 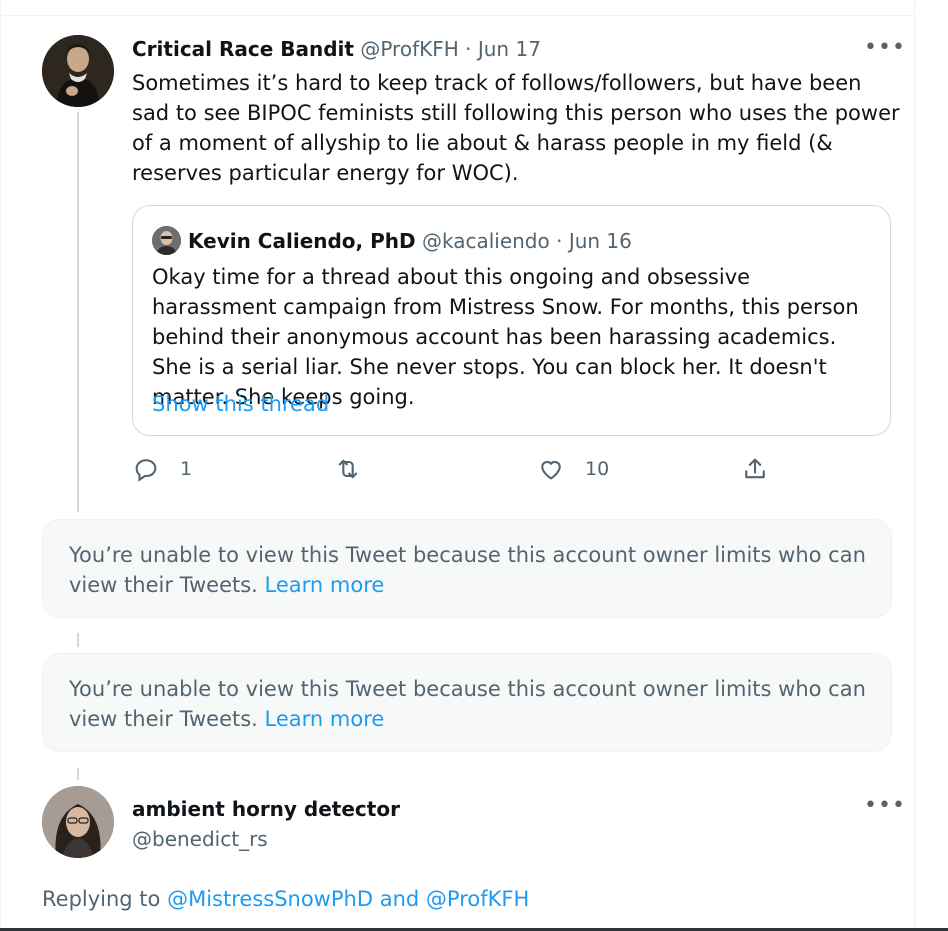 I want to click on quote-avatar, so click(x=166, y=240).